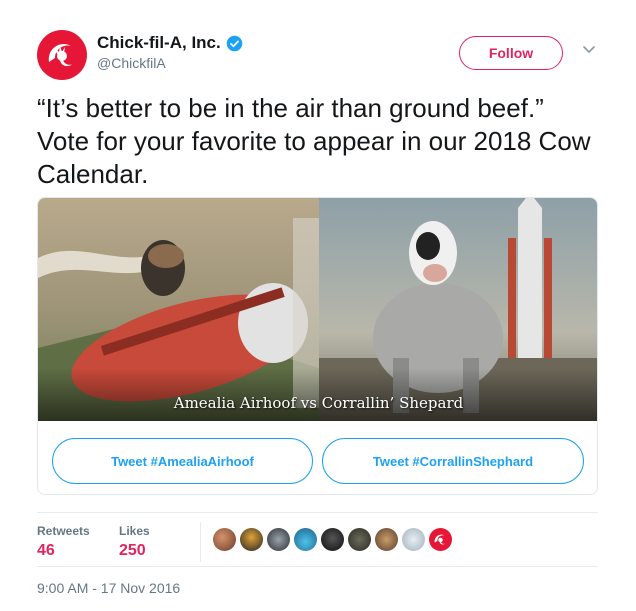 This screenshot has width=636, height=611. I want to click on author-name-row: Chick-fil-A, Inc., so click(170, 43).